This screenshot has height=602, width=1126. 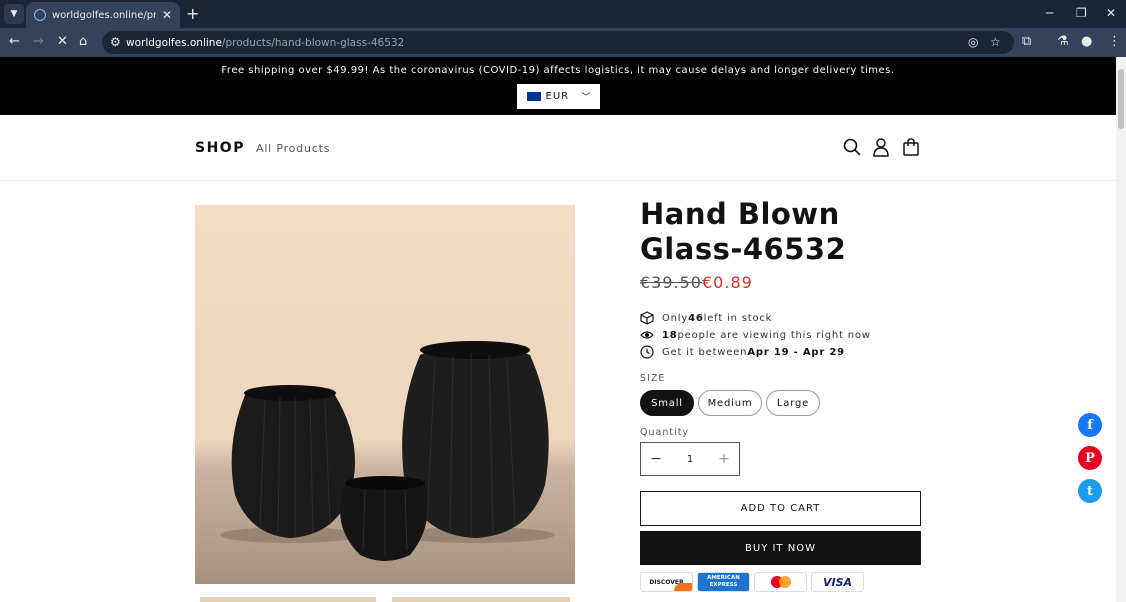 I want to click on url-path: /products/hand-blown-glass-46532, so click(x=313, y=42).